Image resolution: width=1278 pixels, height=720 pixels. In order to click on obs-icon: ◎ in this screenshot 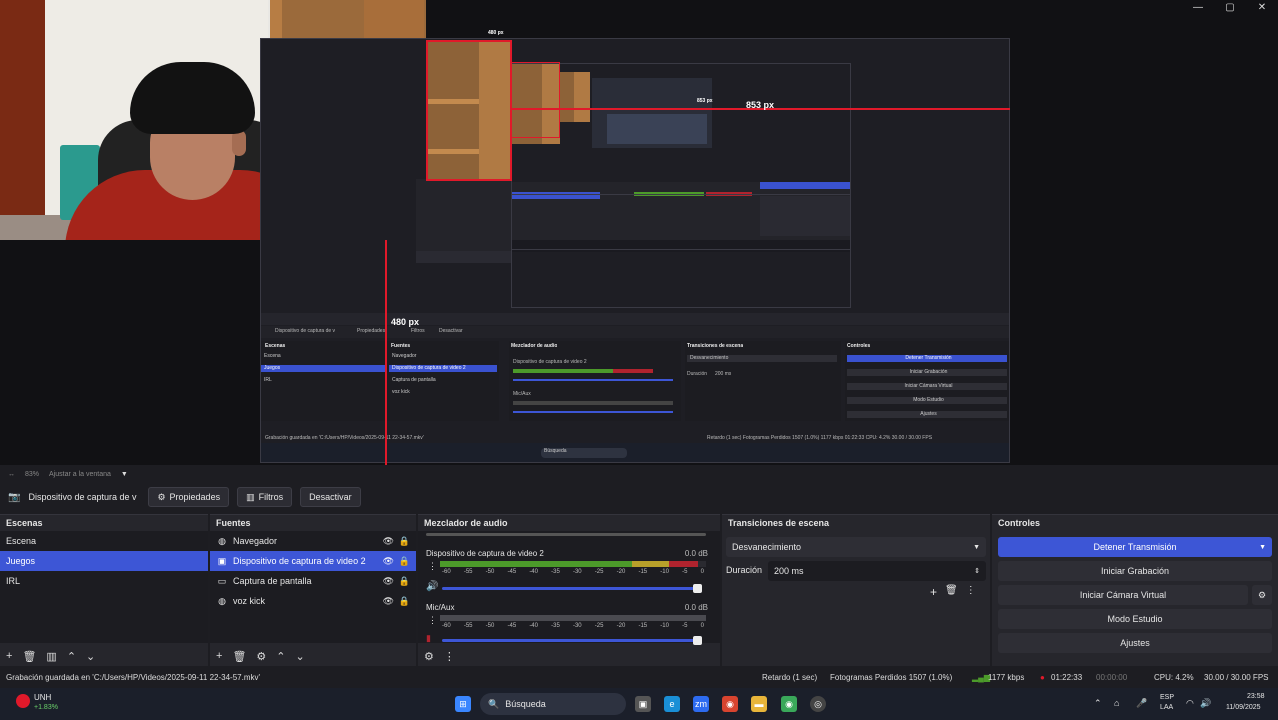, I will do `click(818, 704)`.